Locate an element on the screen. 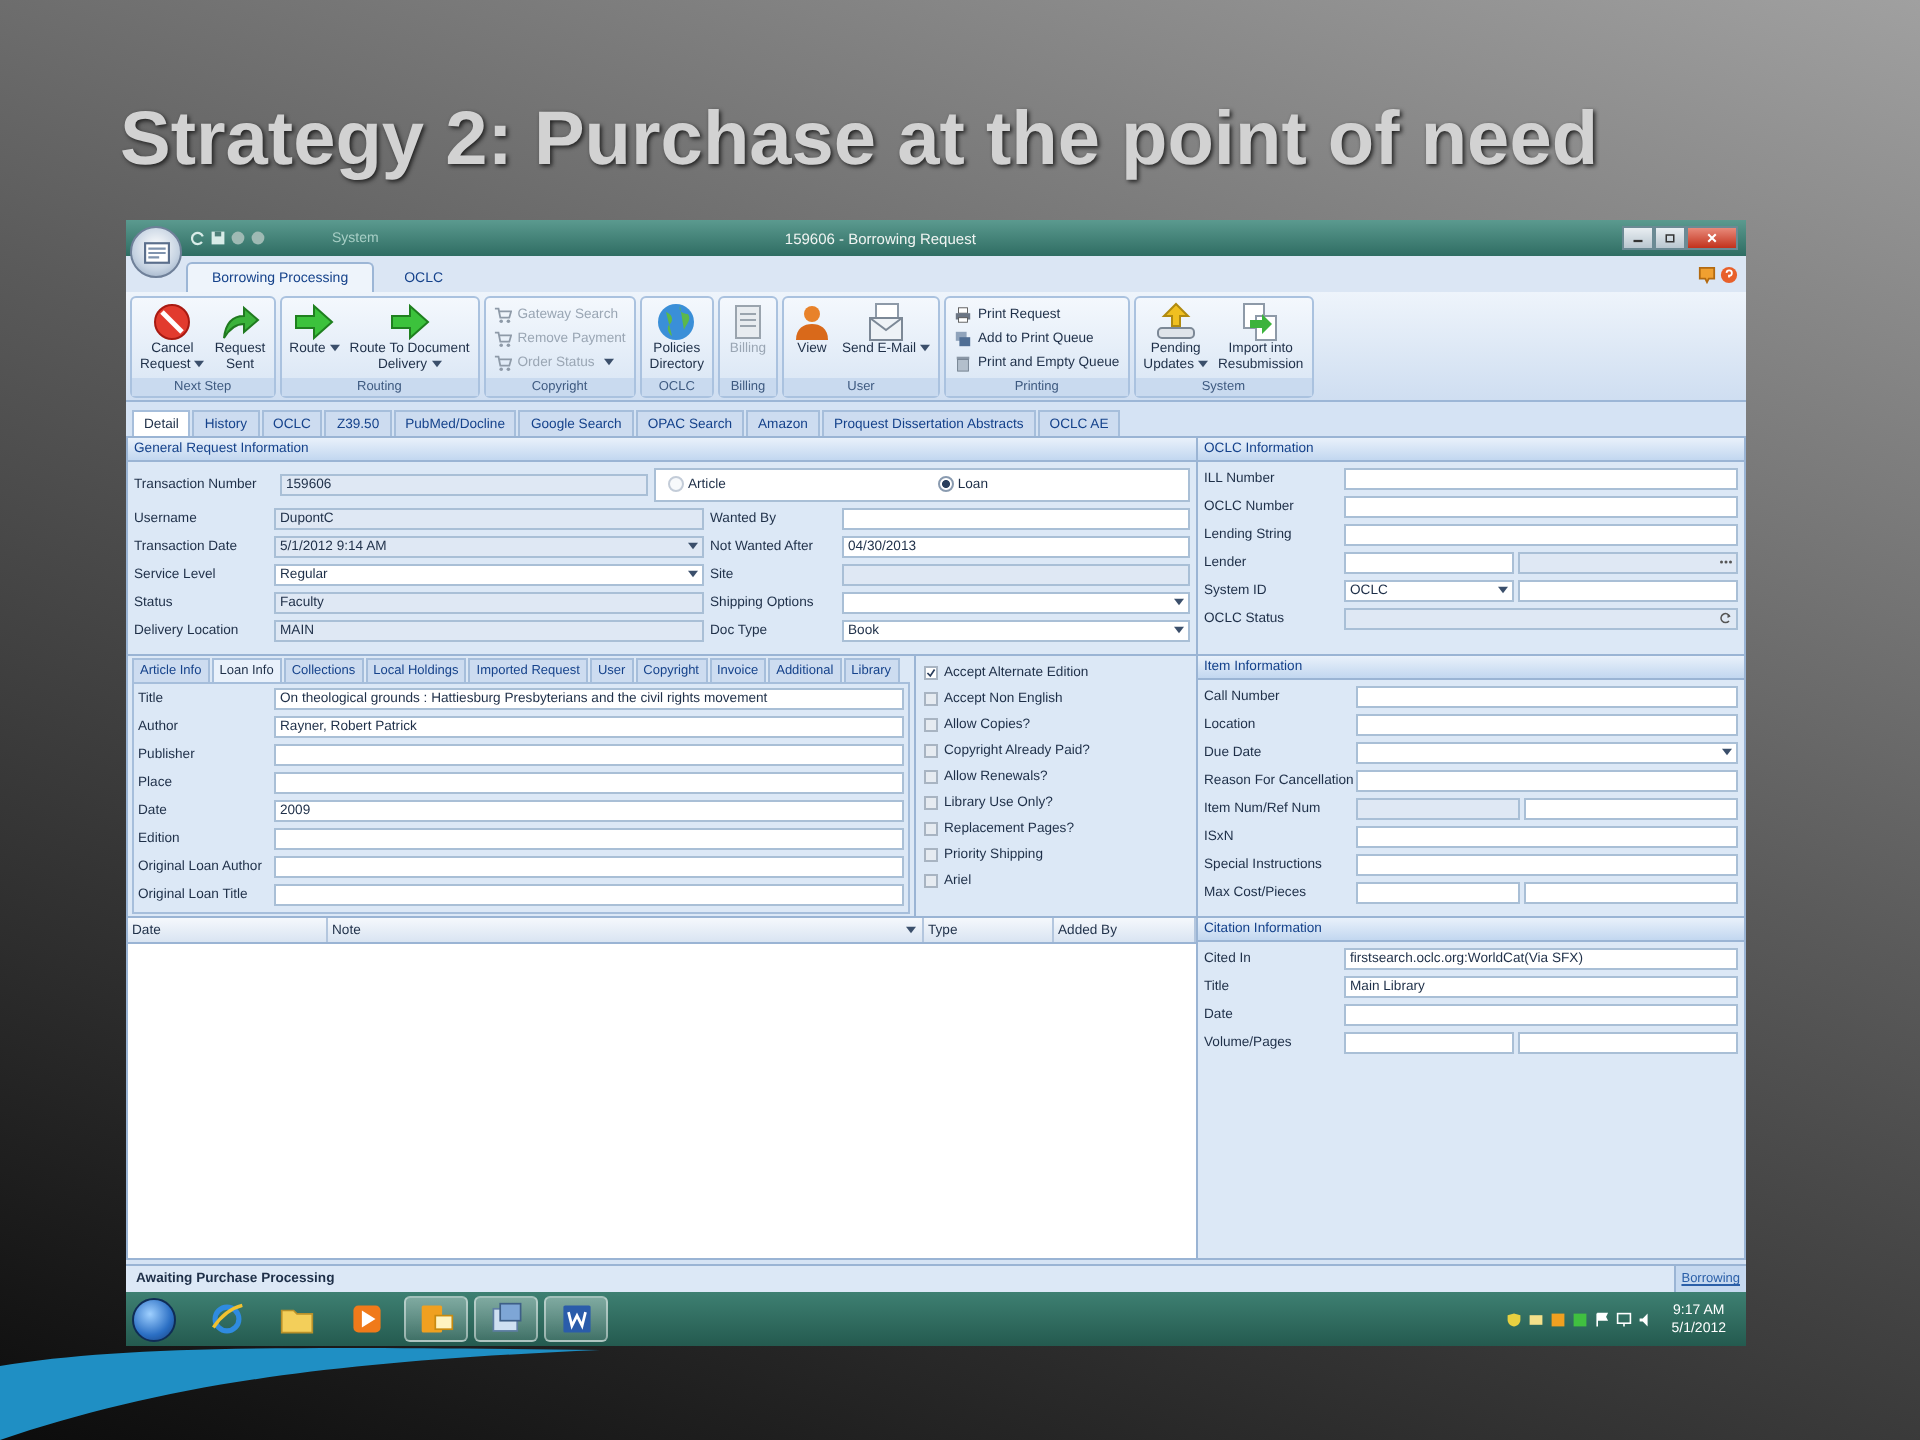 This screenshot has height=1440, width=1920. slide-title: Strategy 2: Purchase at the point of need is located at coordinates (859, 140).